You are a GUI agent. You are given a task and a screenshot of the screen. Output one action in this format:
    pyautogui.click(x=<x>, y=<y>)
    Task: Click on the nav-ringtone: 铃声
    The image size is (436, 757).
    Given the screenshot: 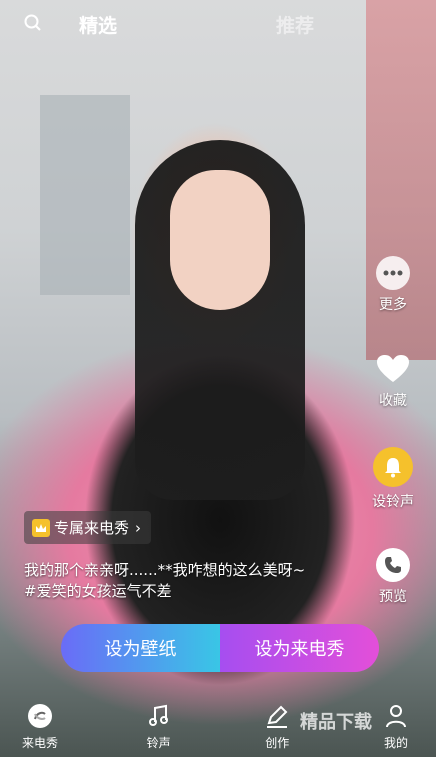 What is the action you would take?
    pyautogui.click(x=159, y=726)
    